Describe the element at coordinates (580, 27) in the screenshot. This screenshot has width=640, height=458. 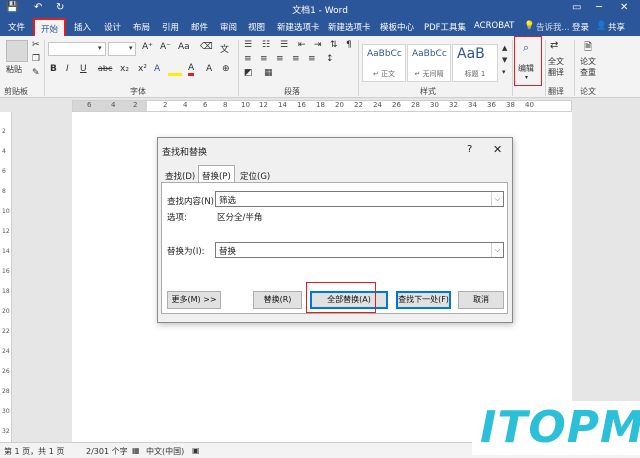
I see `login-link: 登录` at that location.